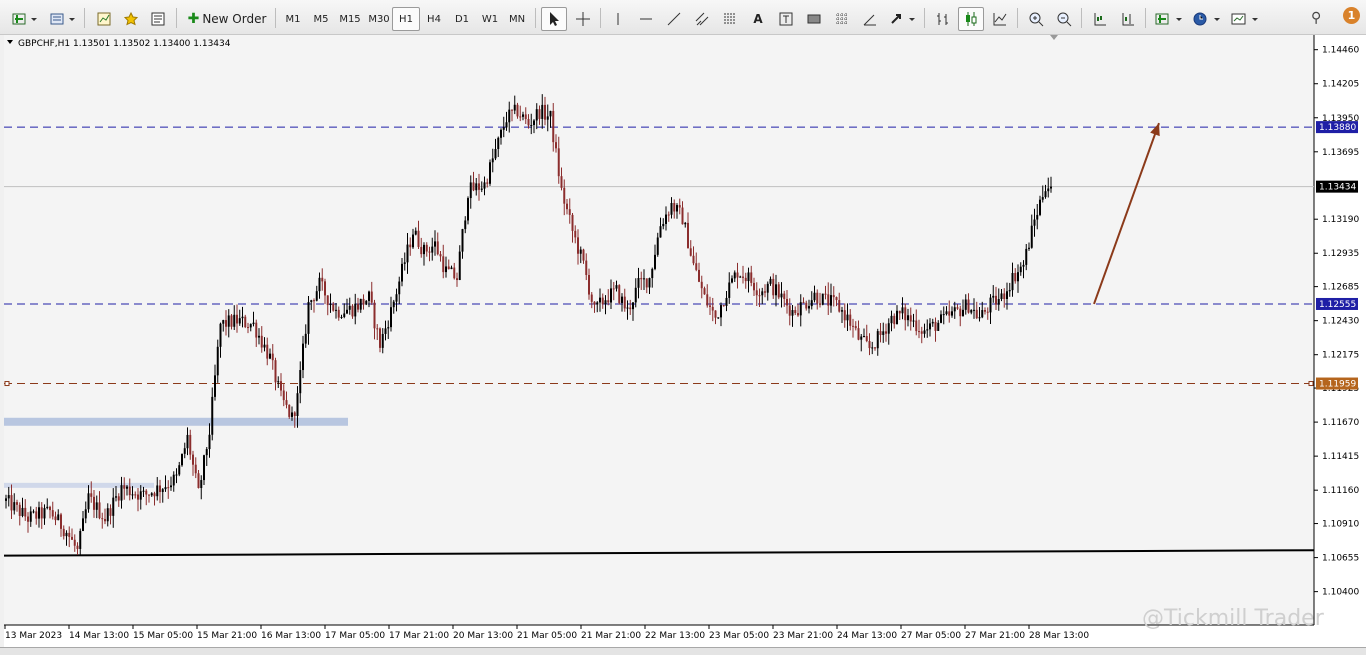  I want to click on timeframe-w1: W1, so click(490, 19).